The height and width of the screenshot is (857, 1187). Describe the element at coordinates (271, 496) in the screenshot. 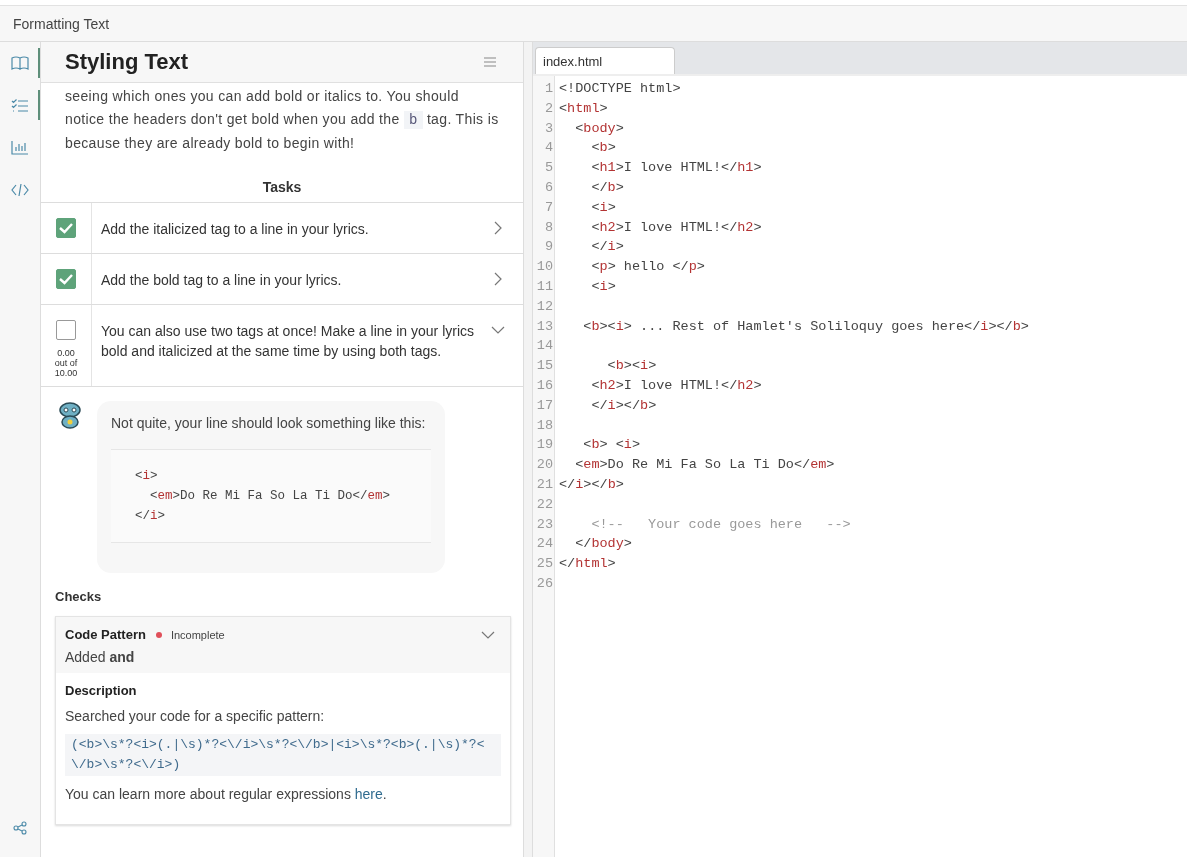

I see `code-sample: <i> <em>Do Re Mi Fa So La Ti Do</em> </i>` at that location.